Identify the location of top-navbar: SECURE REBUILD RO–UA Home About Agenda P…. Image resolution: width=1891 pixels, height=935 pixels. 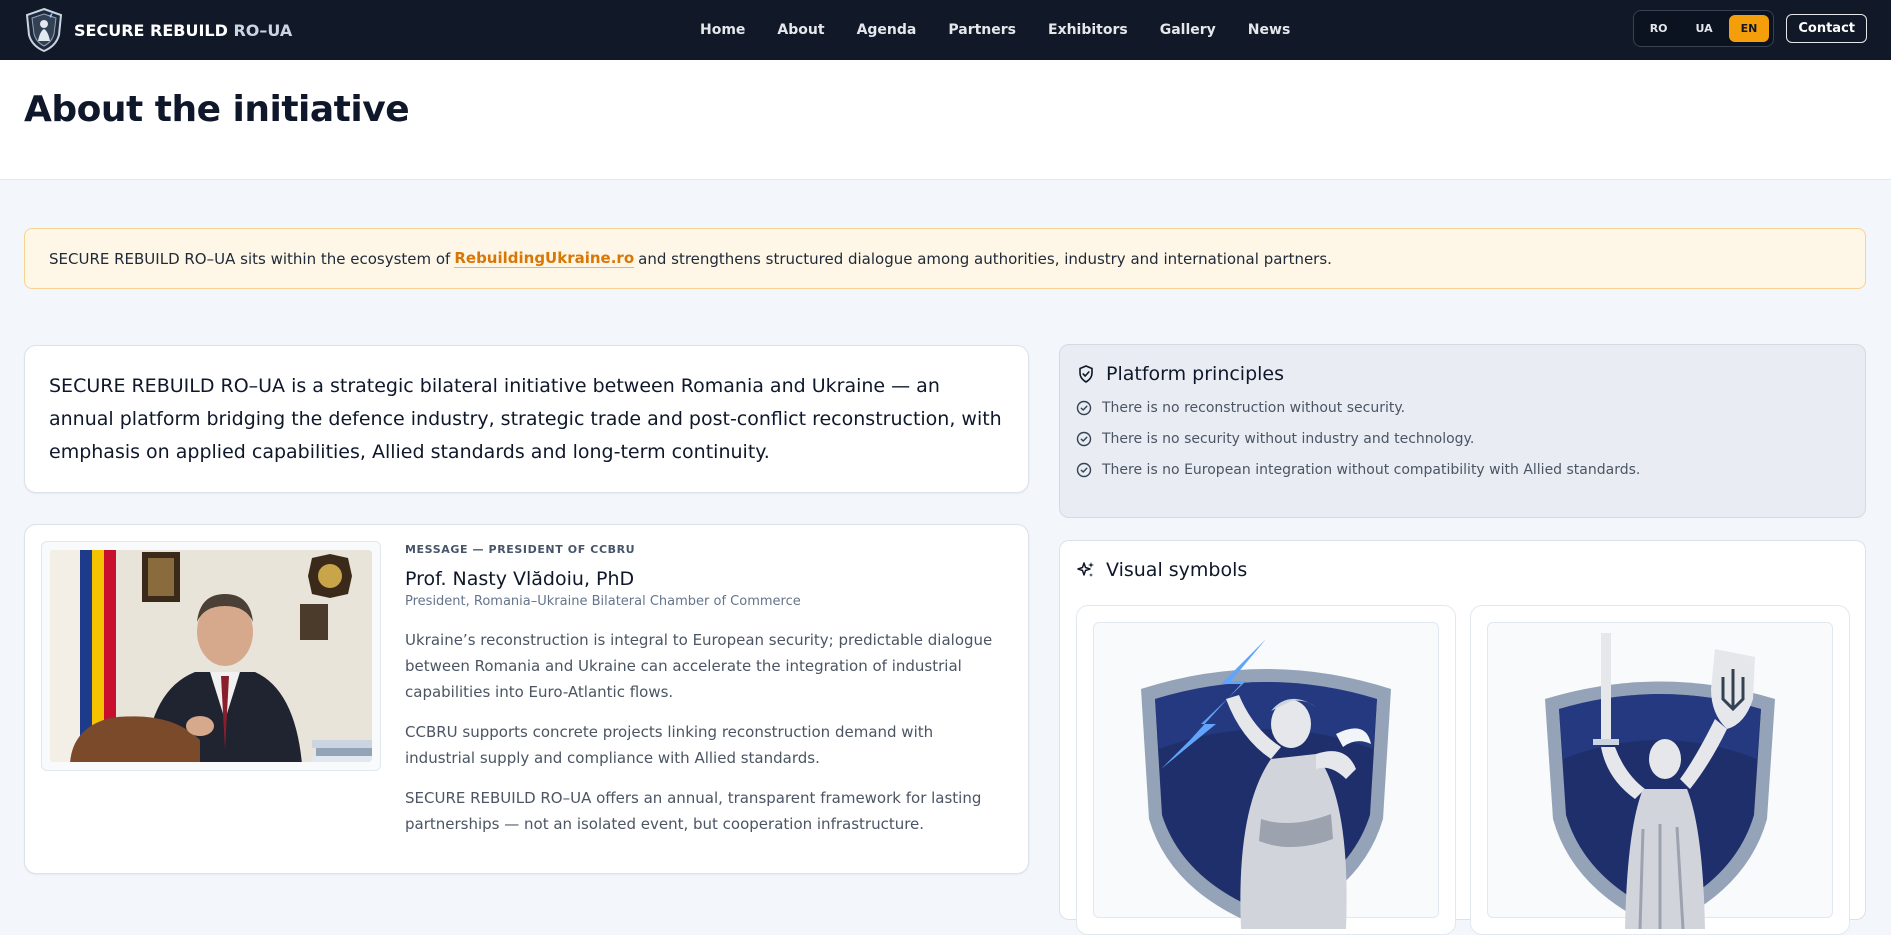
(945, 30).